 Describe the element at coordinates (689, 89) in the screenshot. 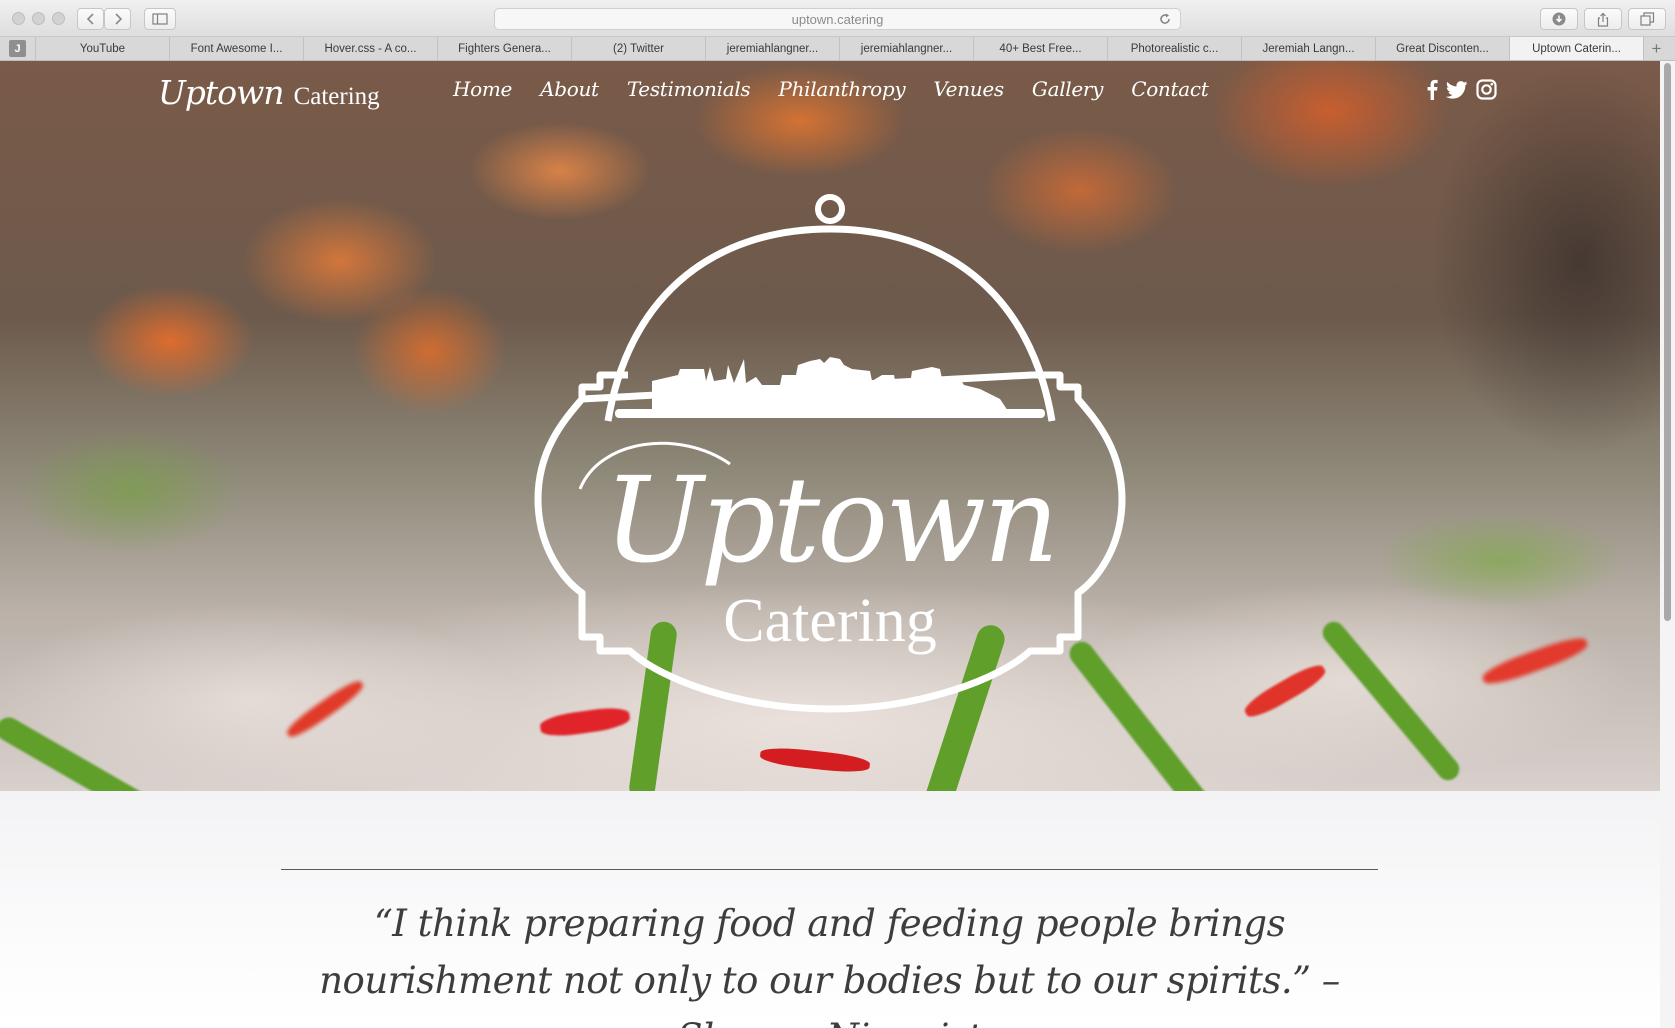

I see `nav-testimonials: Testimonials` at that location.